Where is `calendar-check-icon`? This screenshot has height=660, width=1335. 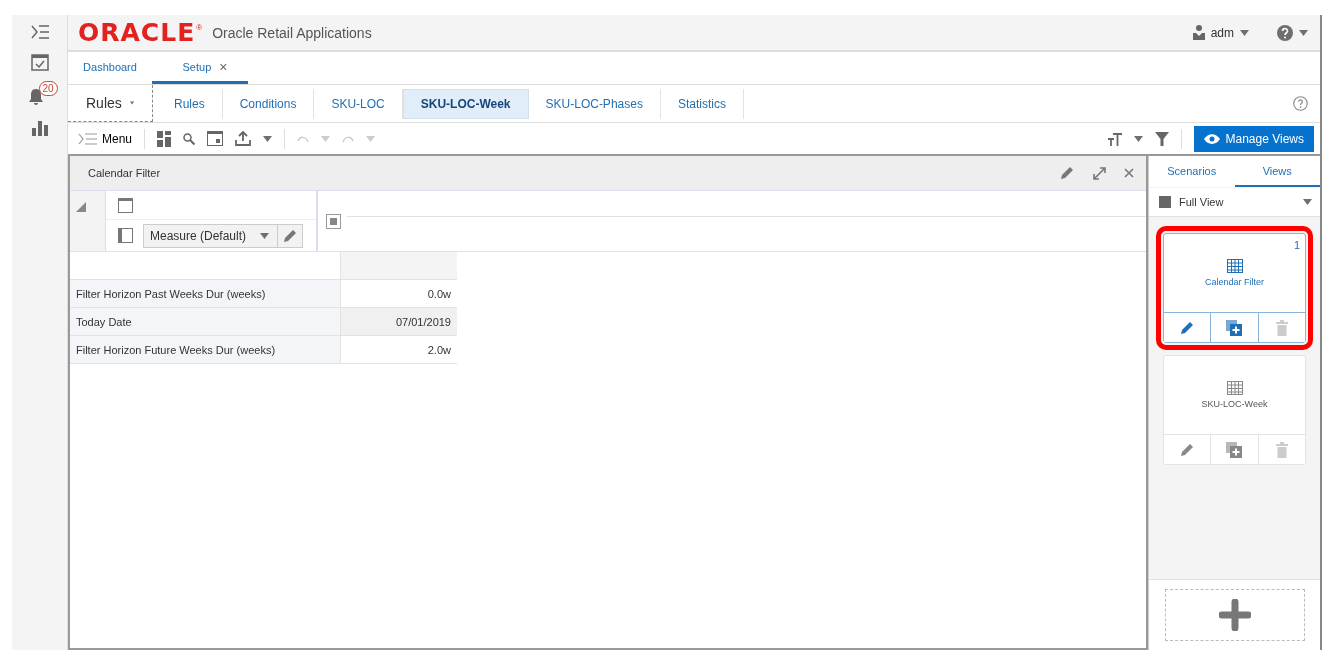 calendar-check-icon is located at coordinates (39, 62).